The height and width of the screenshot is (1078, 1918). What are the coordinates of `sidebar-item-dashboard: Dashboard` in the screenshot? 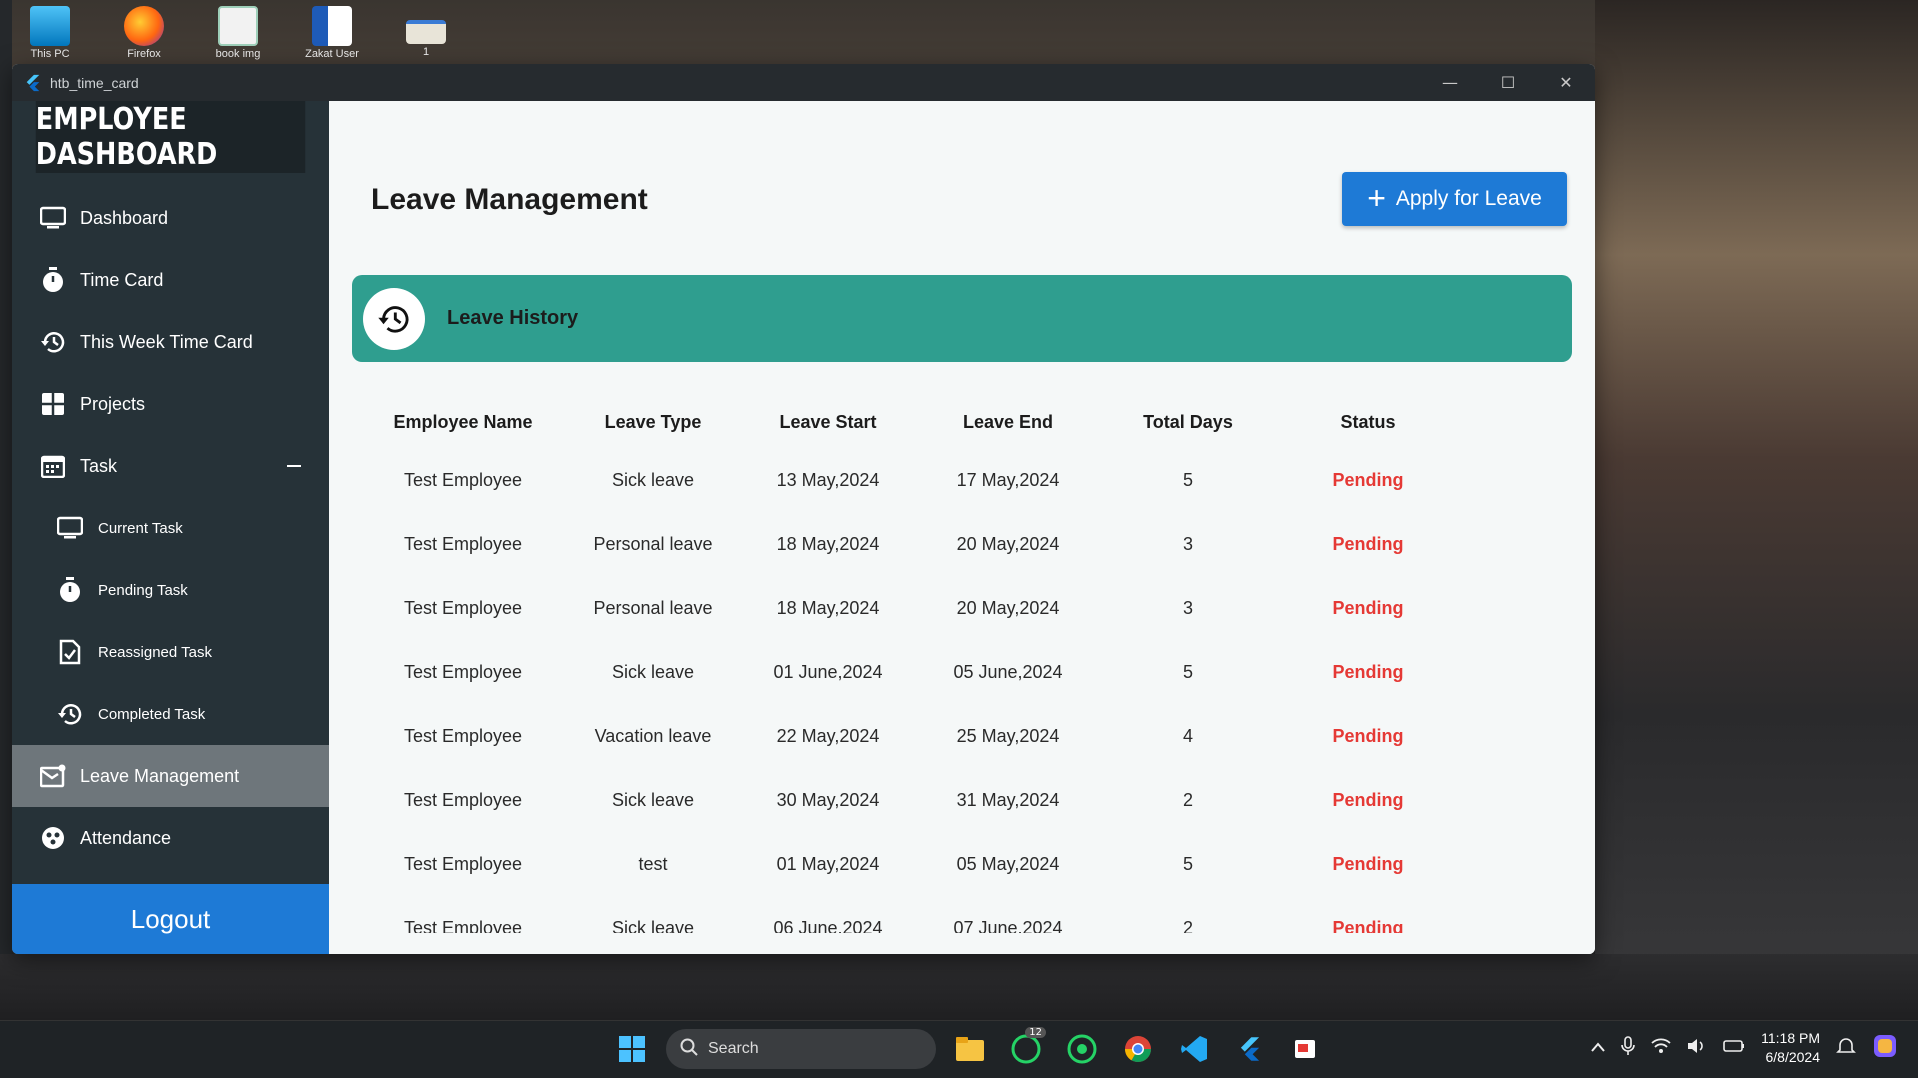 It's located at (170, 218).